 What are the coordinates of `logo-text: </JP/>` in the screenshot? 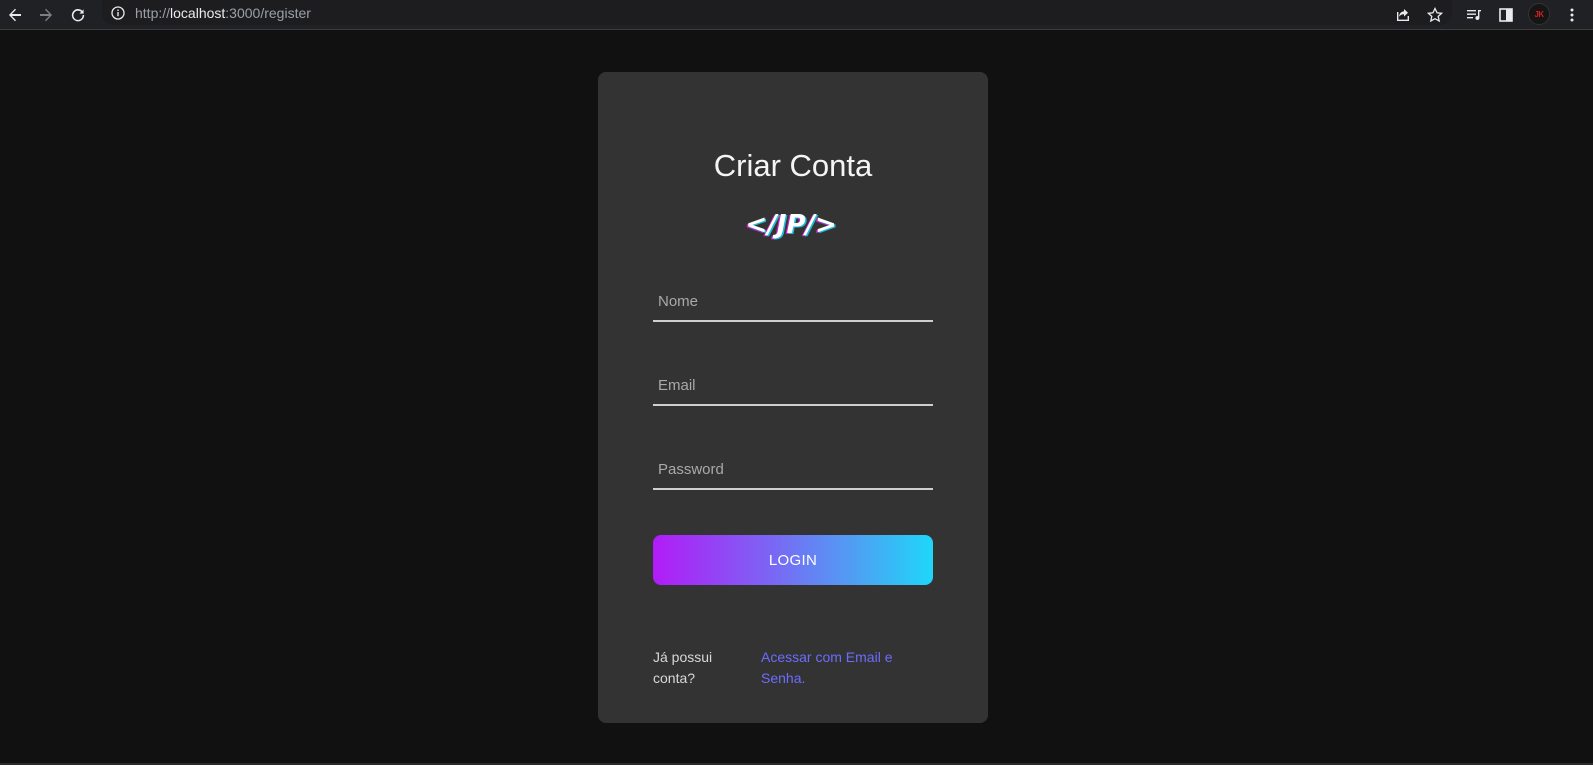 It's located at (791, 225).